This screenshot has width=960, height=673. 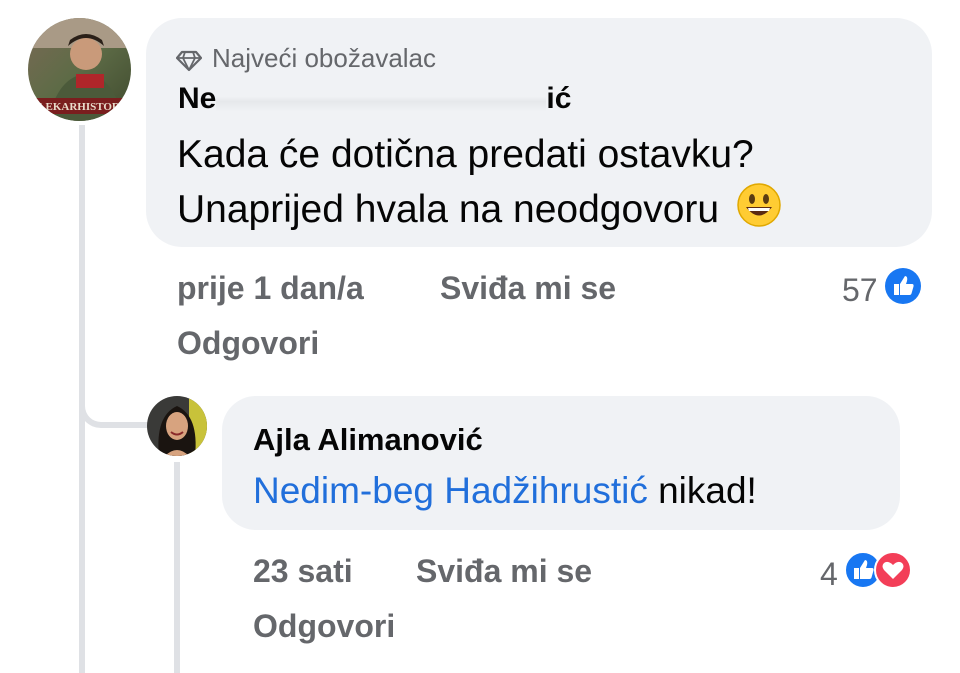 I want to click on comment-author-redacted: Ne ić, so click(x=374, y=99).